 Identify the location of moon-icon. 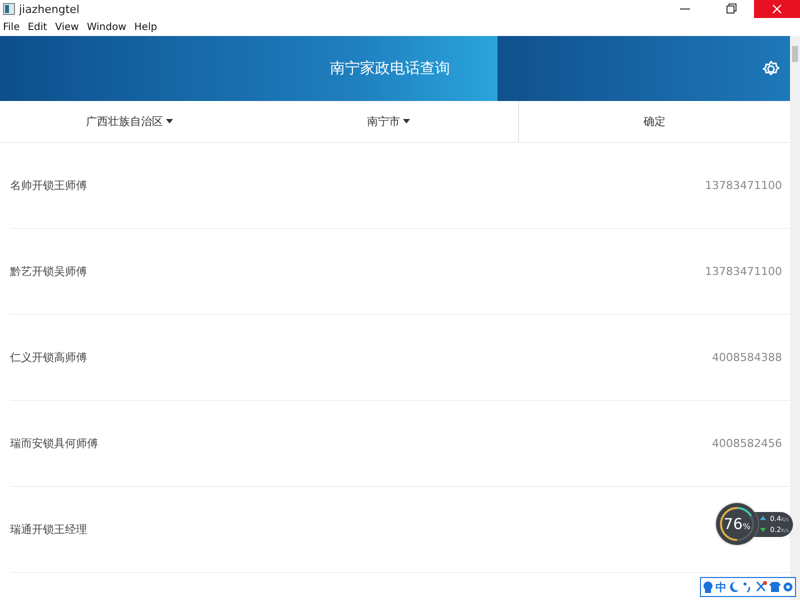
(734, 587).